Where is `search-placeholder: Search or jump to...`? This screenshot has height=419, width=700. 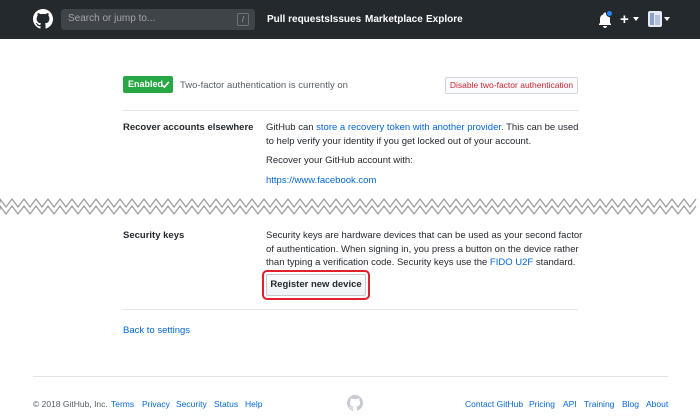
search-placeholder: Search or jump to... is located at coordinates (112, 18).